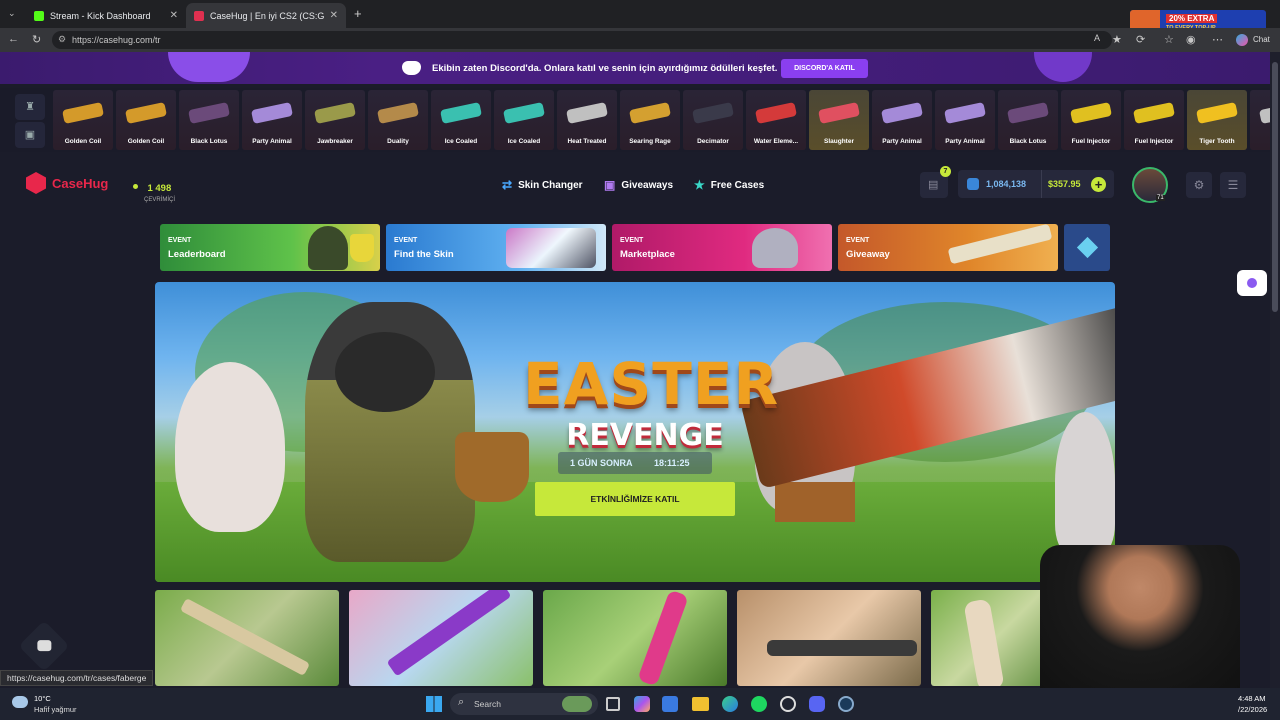  What do you see at coordinates (135, 187) in the screenshot?
I see `online-dot-icon` at bounding box center [135, 187].